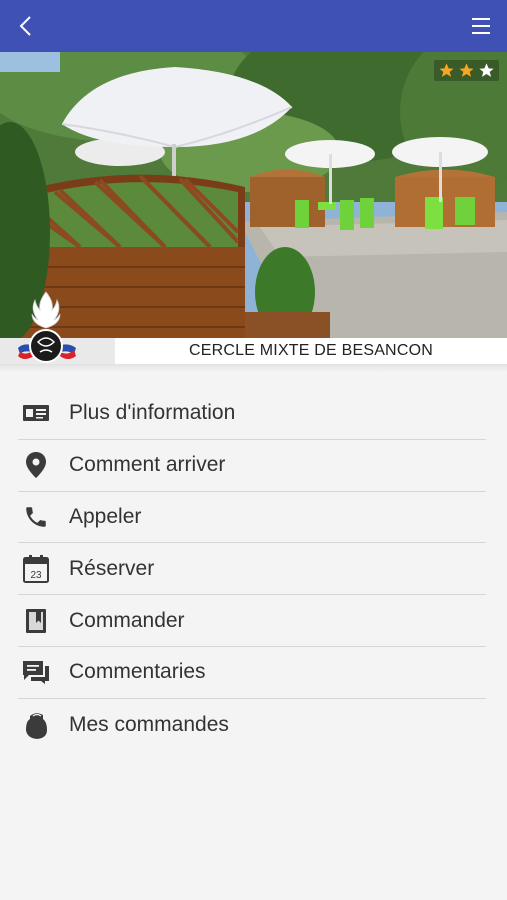 The image size is (507, 900). Describe the element at coordinates (36, 725) in the screenshot. I see `shopping-bag-icon` at that location.